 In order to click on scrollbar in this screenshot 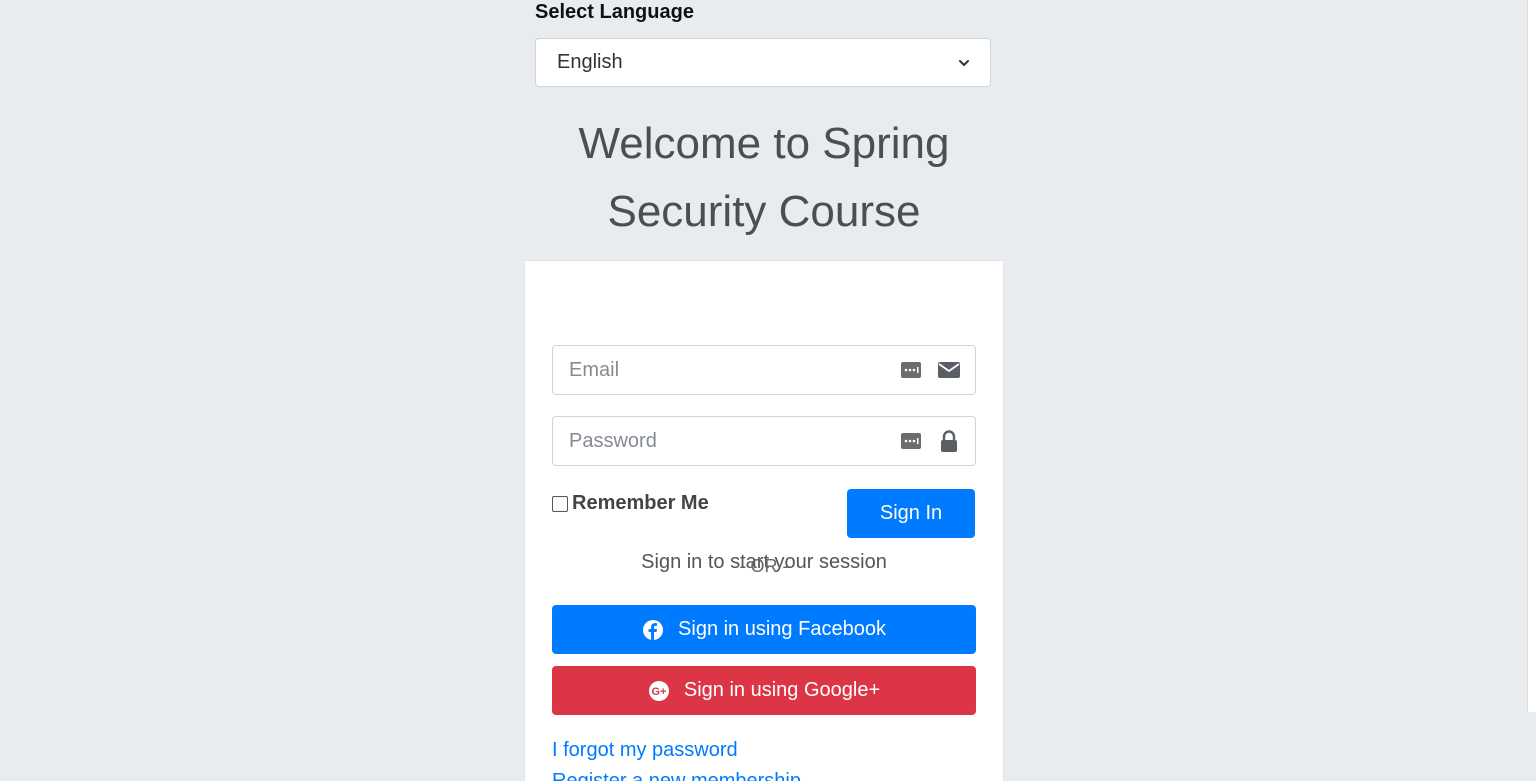, I will do `click(1531, 356)`.